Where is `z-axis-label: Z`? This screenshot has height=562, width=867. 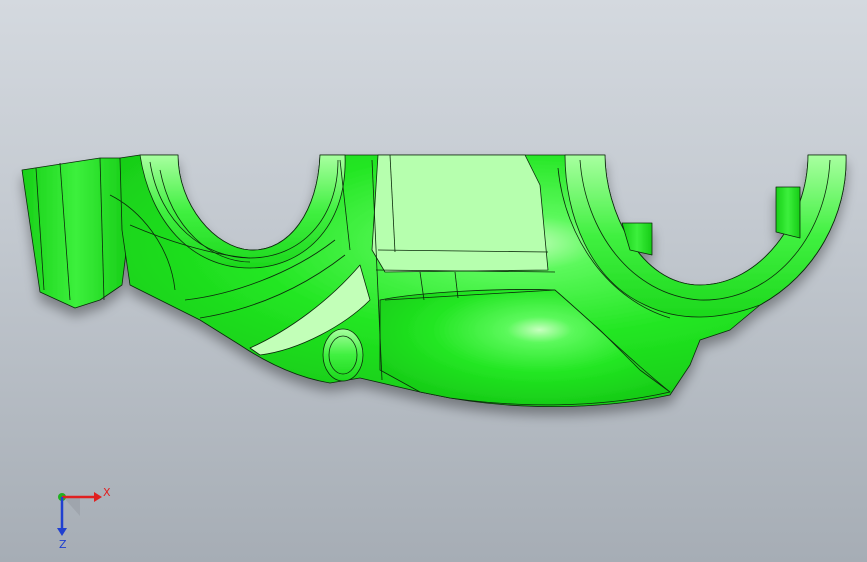 z-axis-label: Z is located at coordinates (63, 544).